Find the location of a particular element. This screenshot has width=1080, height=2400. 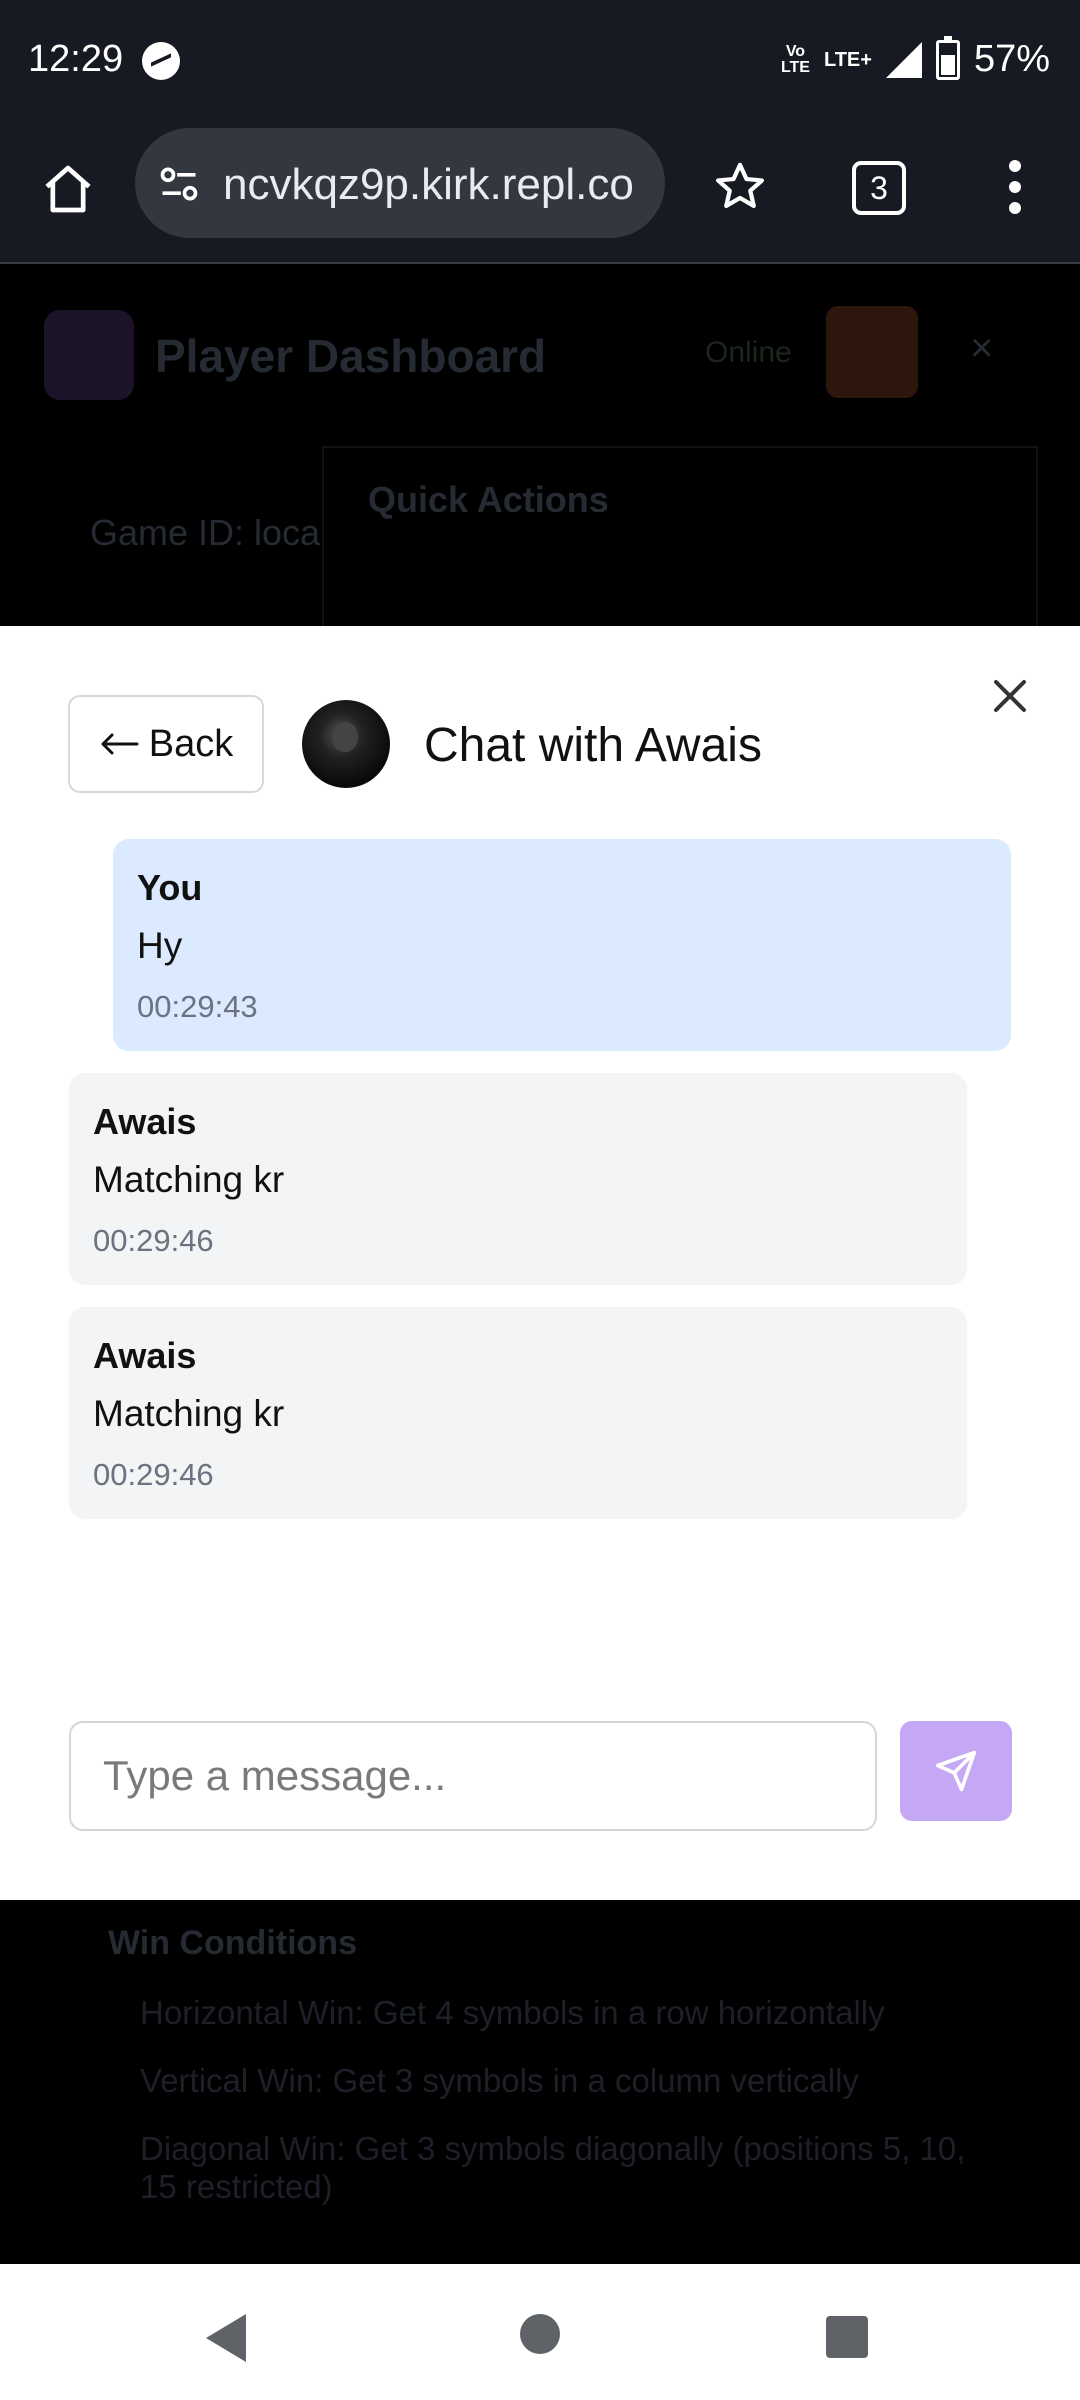

message-text: Hy is located at coordinates (160, 945).